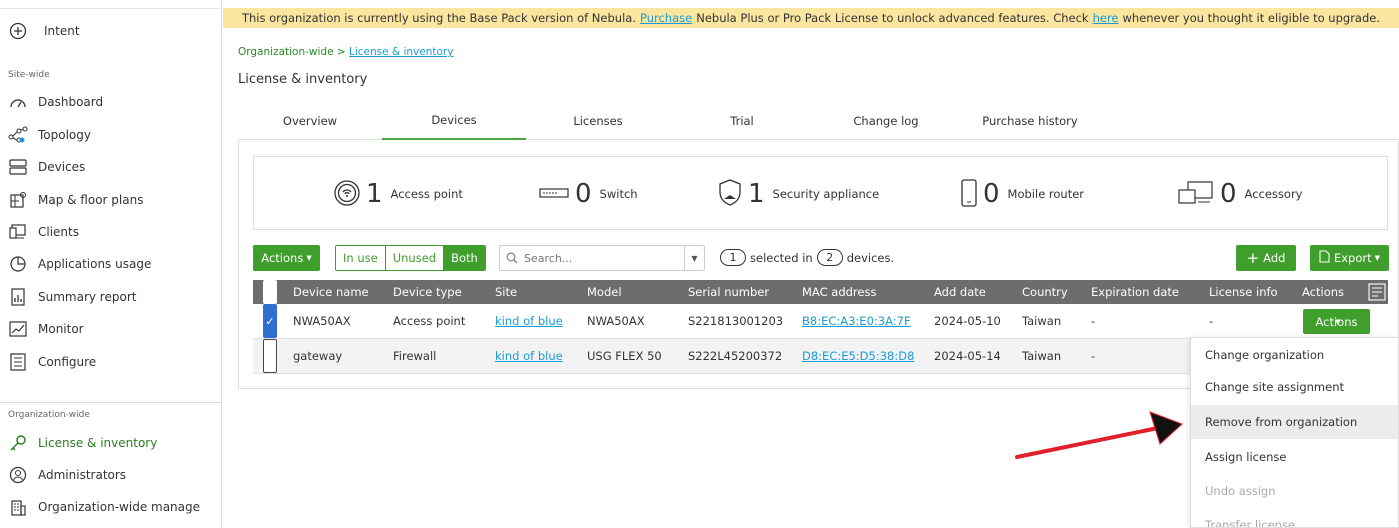  I want to click on sidebar-item-label: Intent, so click(62, 31).